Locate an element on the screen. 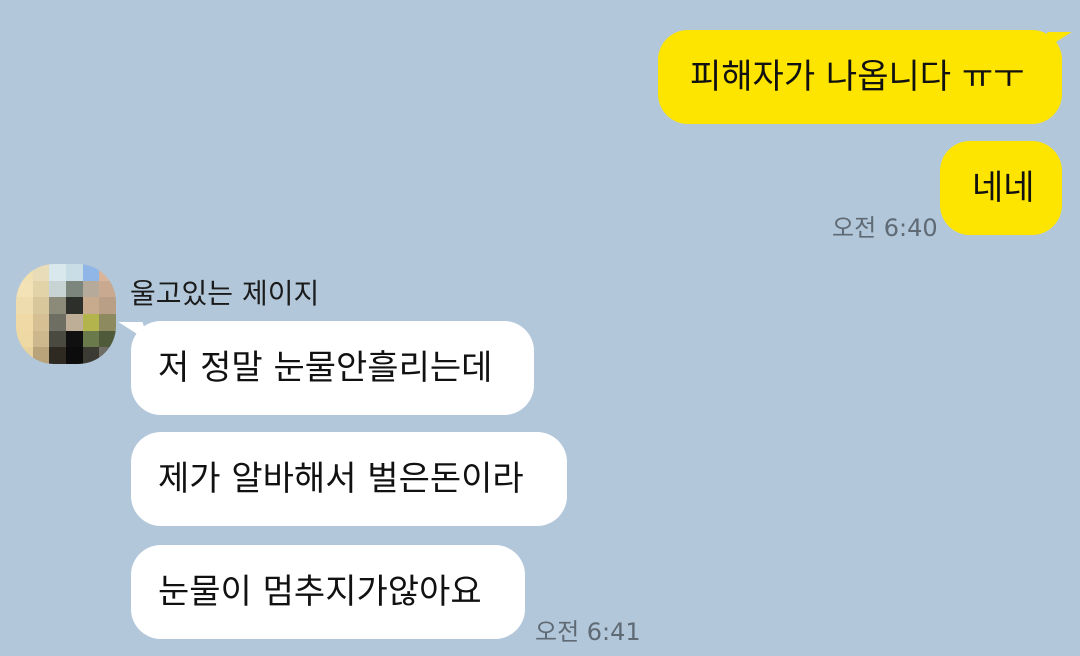  incoming-message-bubble: 눈물이 멈추지가않아요 is located at coordinates (328, 592).